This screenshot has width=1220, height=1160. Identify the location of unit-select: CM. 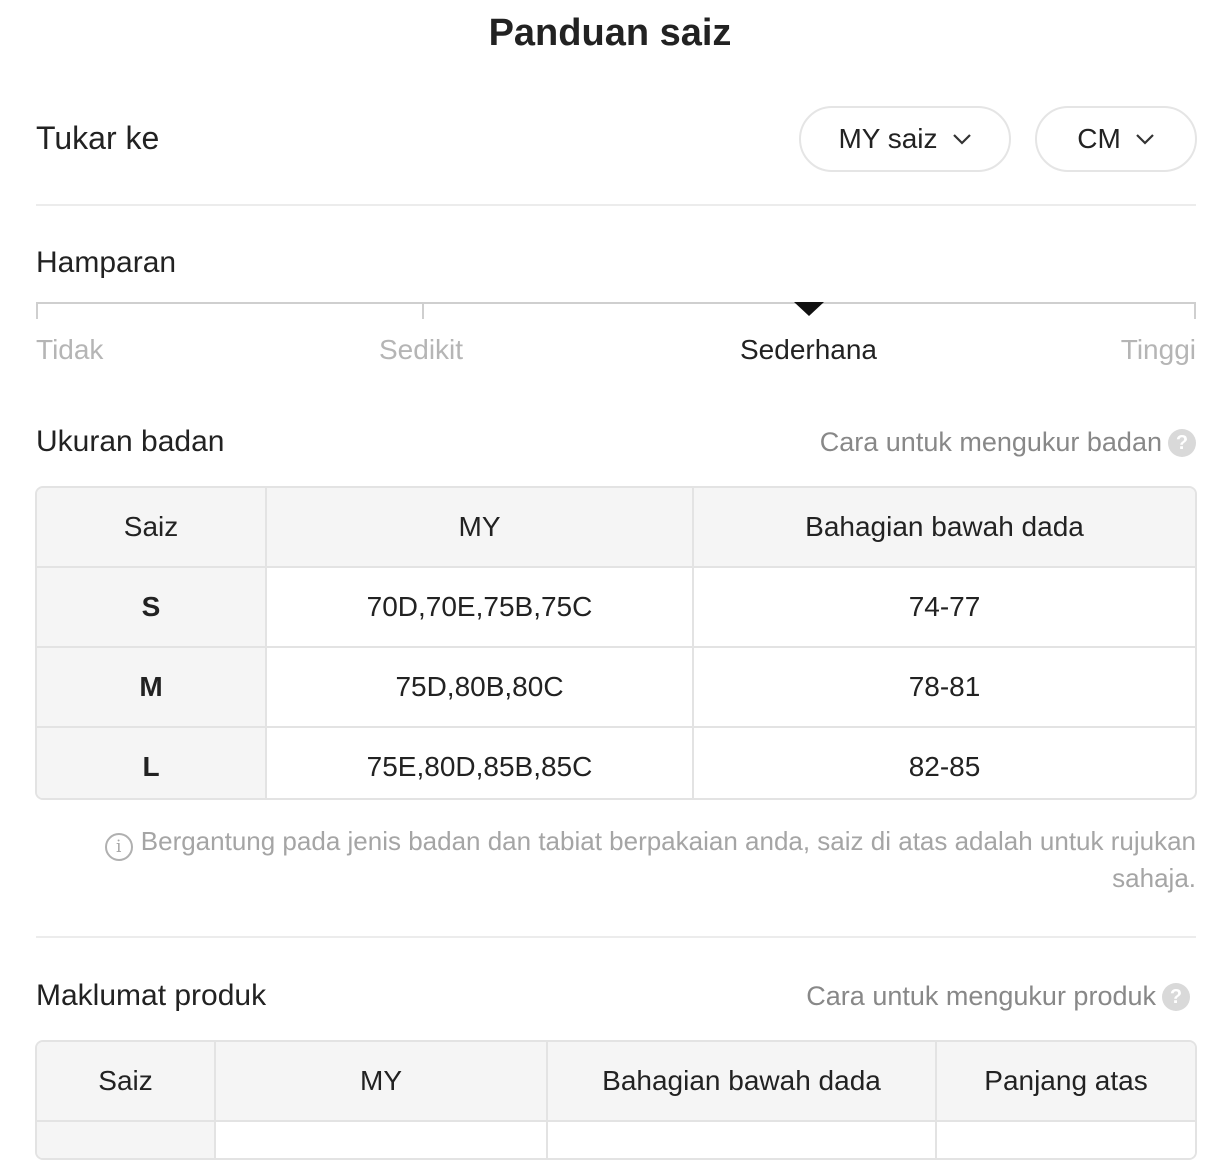
(1116, 139).